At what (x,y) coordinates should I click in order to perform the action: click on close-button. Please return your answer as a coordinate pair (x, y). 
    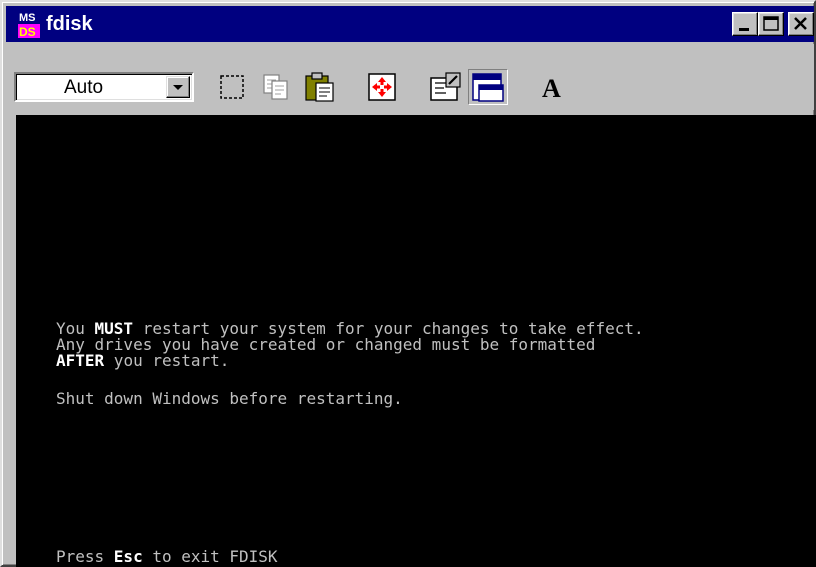
    Looking at the image, I should click on (801, 24).